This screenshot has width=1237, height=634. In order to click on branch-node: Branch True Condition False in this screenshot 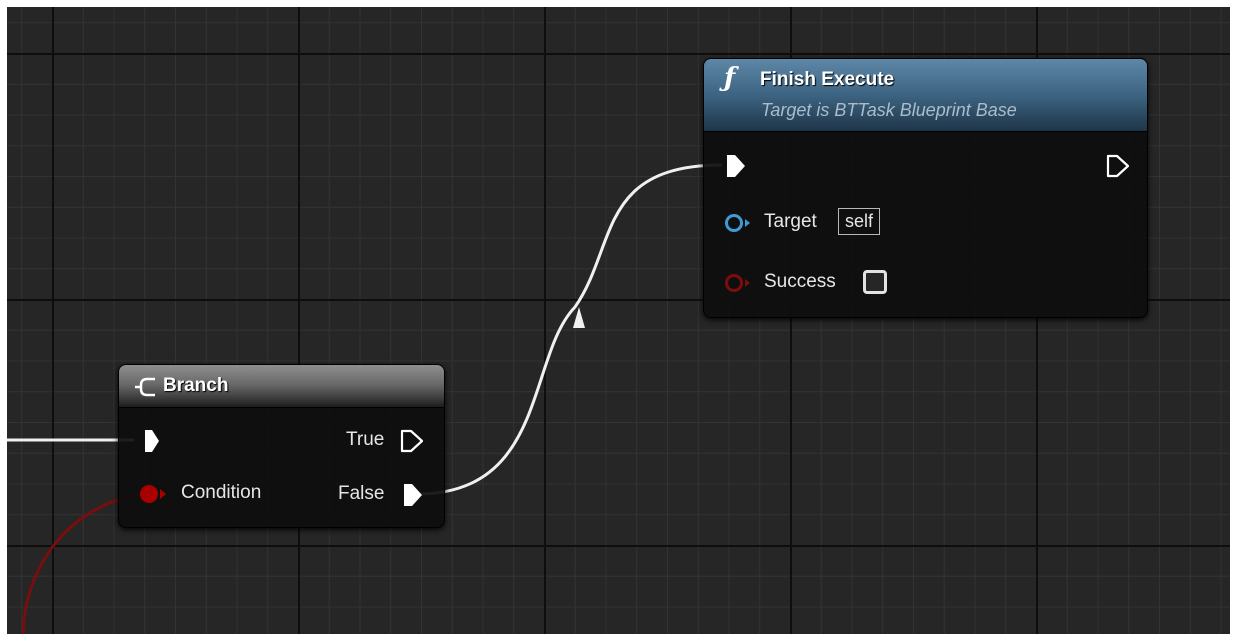, I will do `click(281, 446)`.